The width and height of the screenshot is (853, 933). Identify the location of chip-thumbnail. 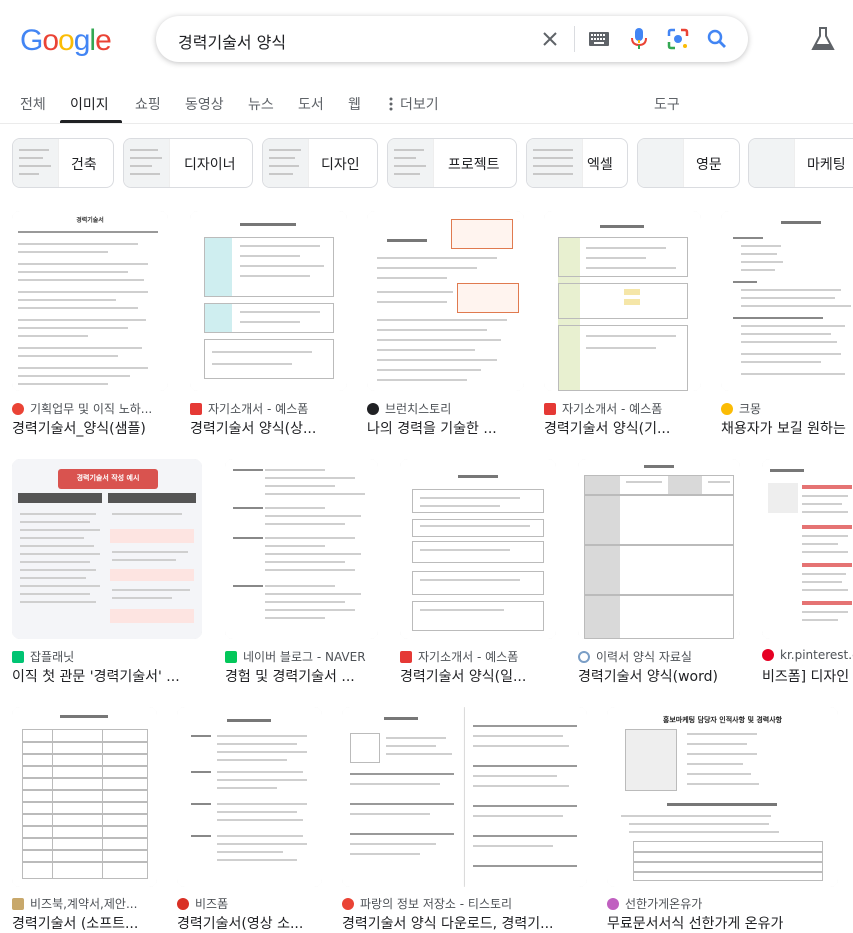
(555, 163).